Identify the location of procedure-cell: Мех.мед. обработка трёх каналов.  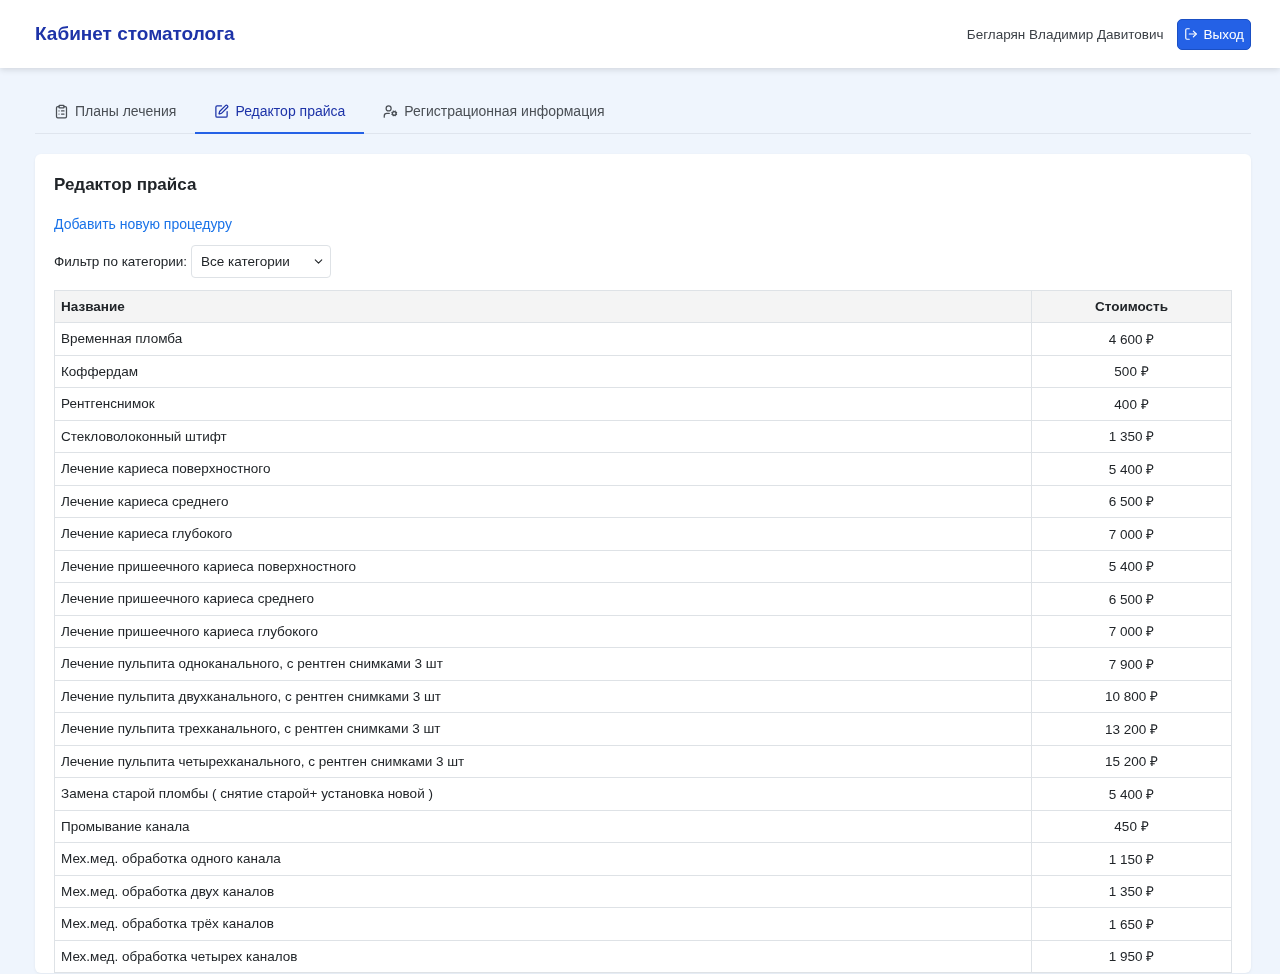
(543, 923).